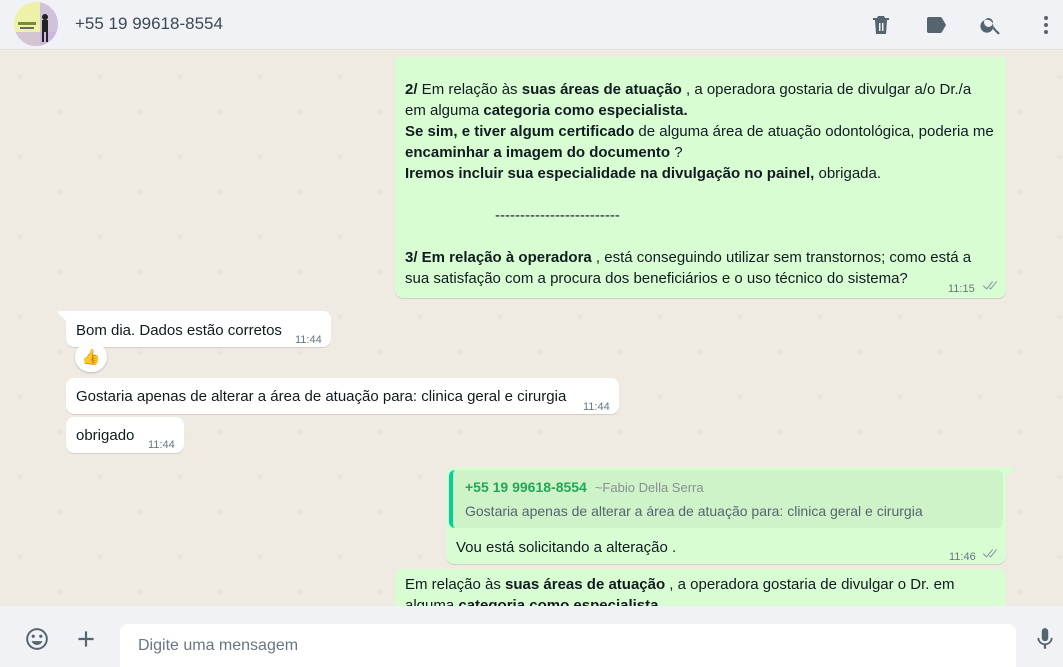  I want to click on quote-number: +55 19 99618-8554, so click(526, 487).